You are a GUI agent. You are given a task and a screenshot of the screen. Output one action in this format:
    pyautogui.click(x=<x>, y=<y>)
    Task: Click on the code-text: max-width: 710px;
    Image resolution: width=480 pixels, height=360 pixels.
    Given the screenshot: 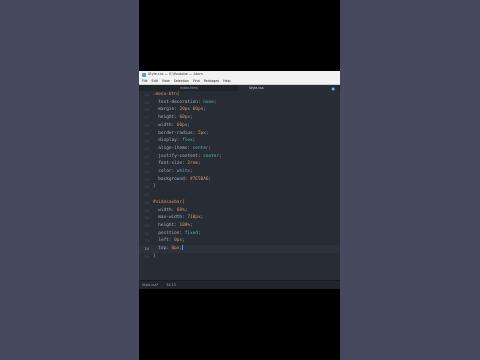 What is the action you would take?
    pyautogui.click(x=178, y=218)
    